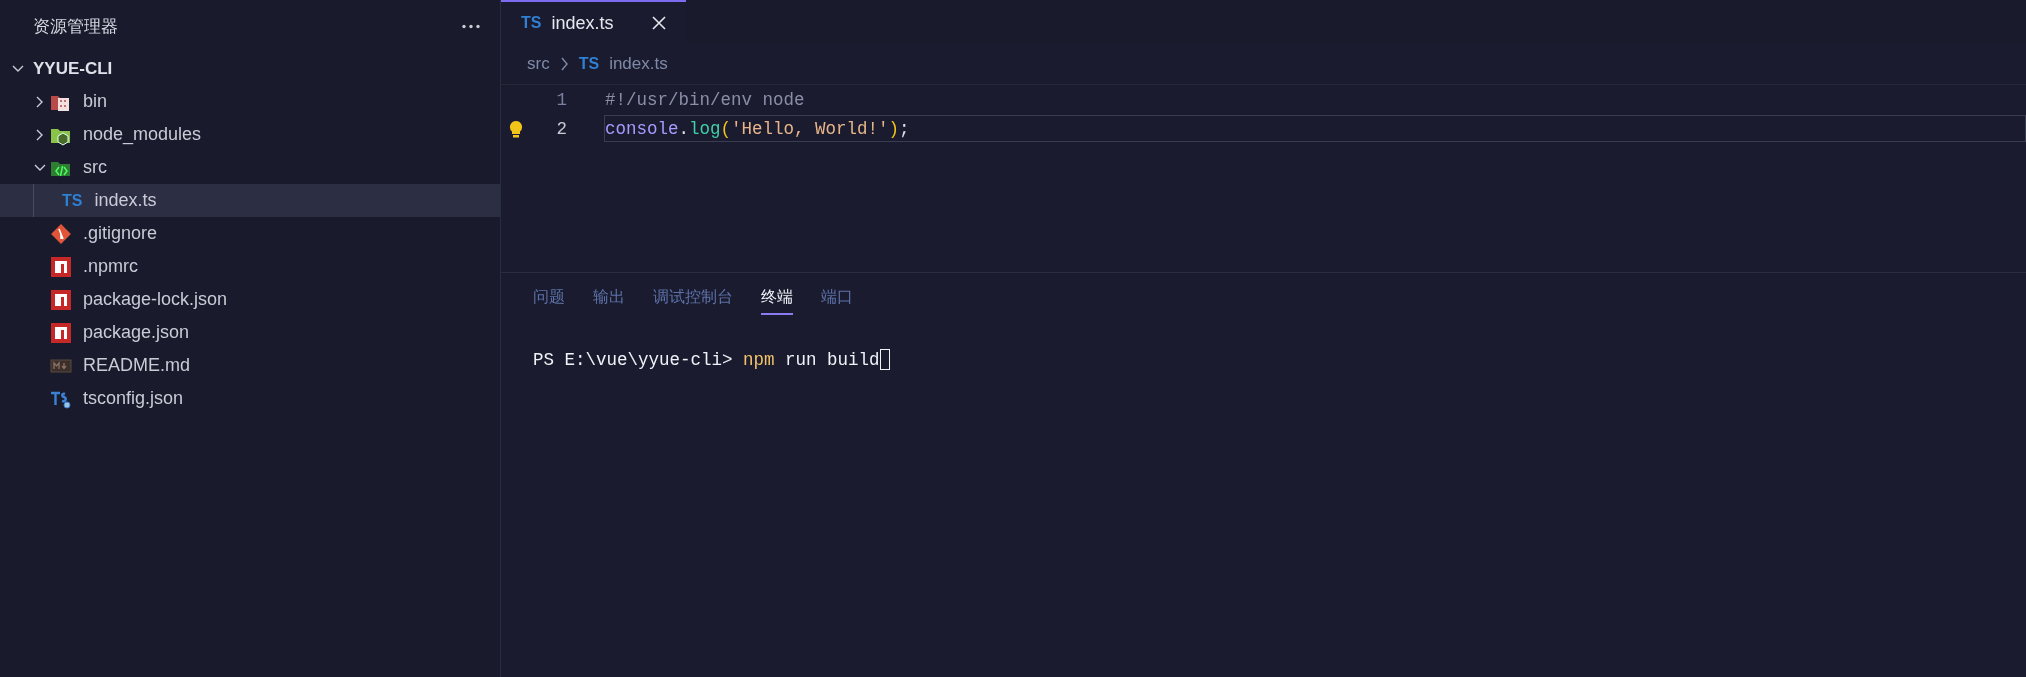 The width and height of the screenshot is (2026, 677). What do you see at coordinates (561, 99) in the screenshot?
I see `line-number: 1` at bounding box center [561, 99].